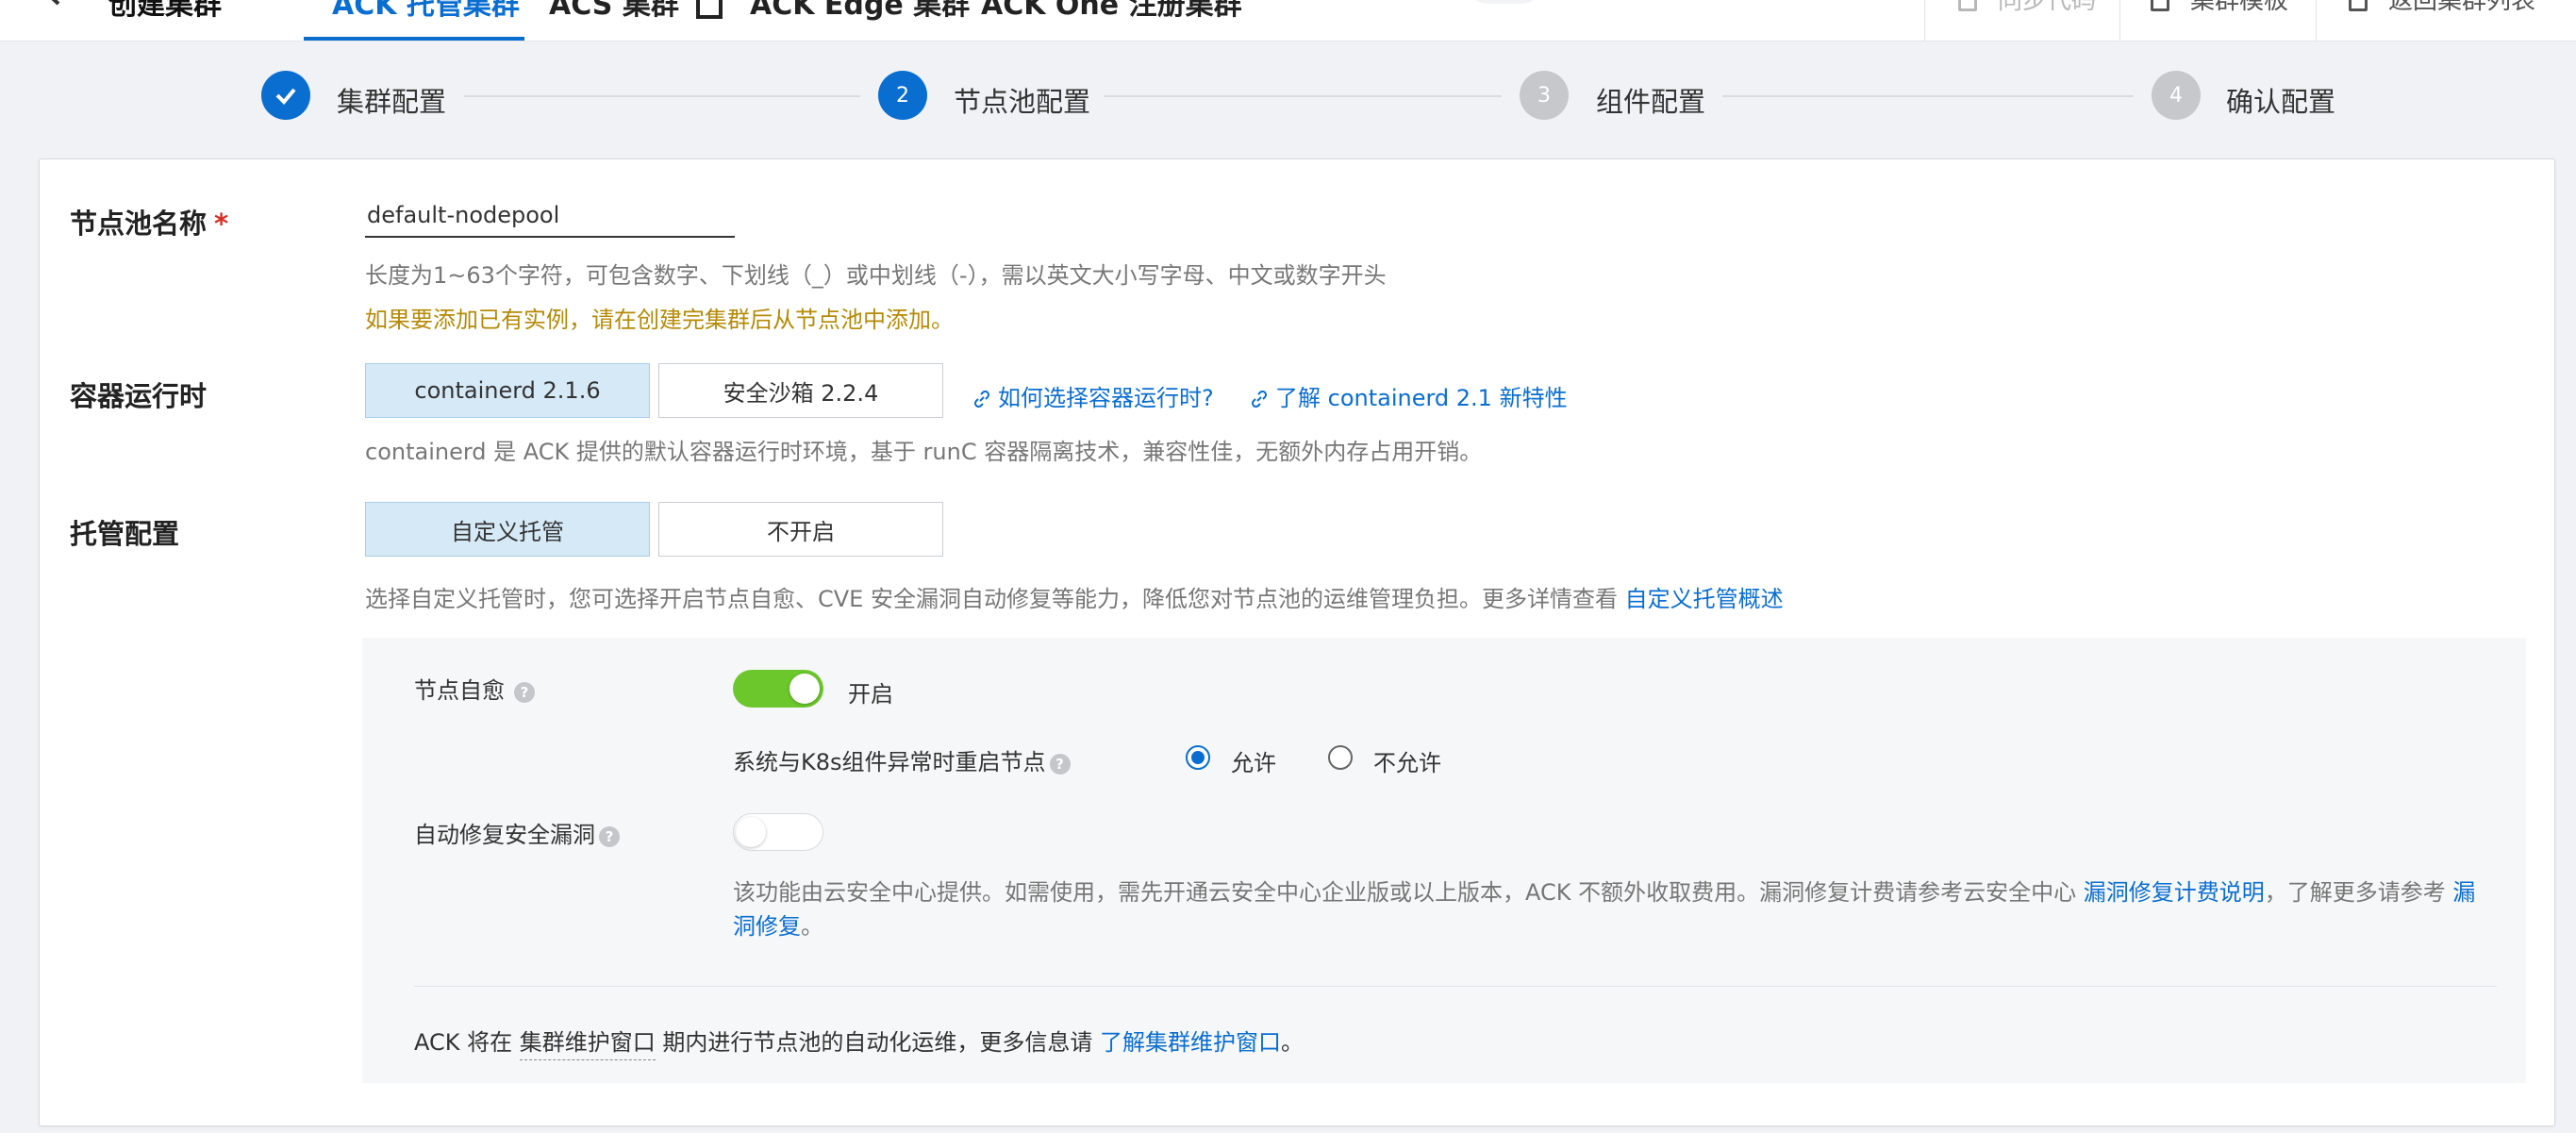 The width and height of the screenshot is (2576, 1133). Describe the element at coordinates (221, 224) in the screenshot. I see `required-star: *` at that location.